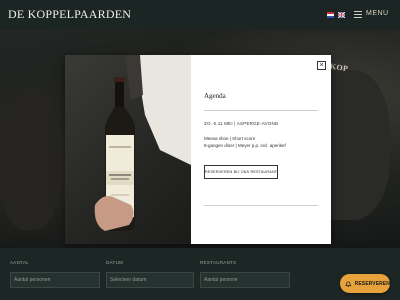 This screenshot has height=300, width=400. I want to click on event-title: ZO. 6.11 MEI | ASPERGE-AVOND, so click(241, 123).